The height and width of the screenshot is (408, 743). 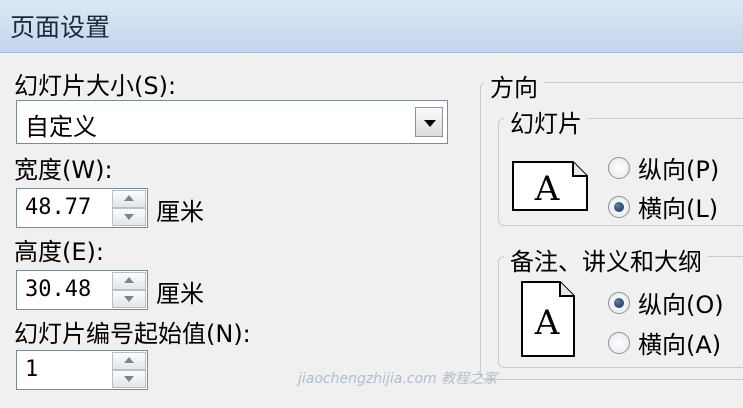 I want to click on slides-portrait-radio, so click(x=619, y=168).